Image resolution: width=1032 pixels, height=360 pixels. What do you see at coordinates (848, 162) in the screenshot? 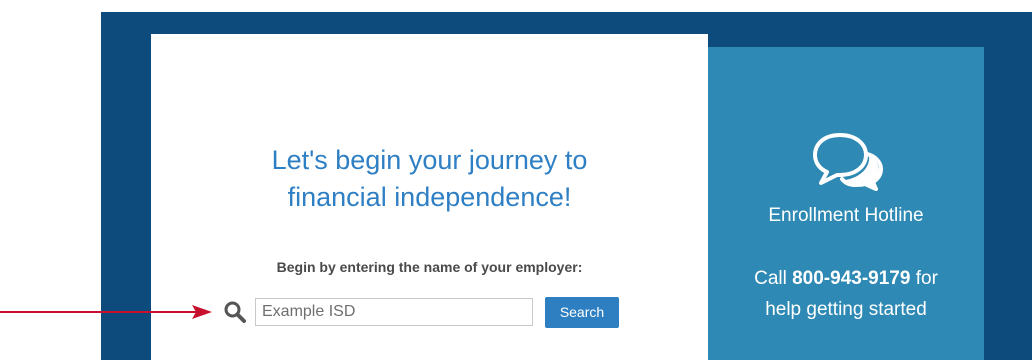
I see `chat-bubbles-icon` at bounding box center [848, 162].